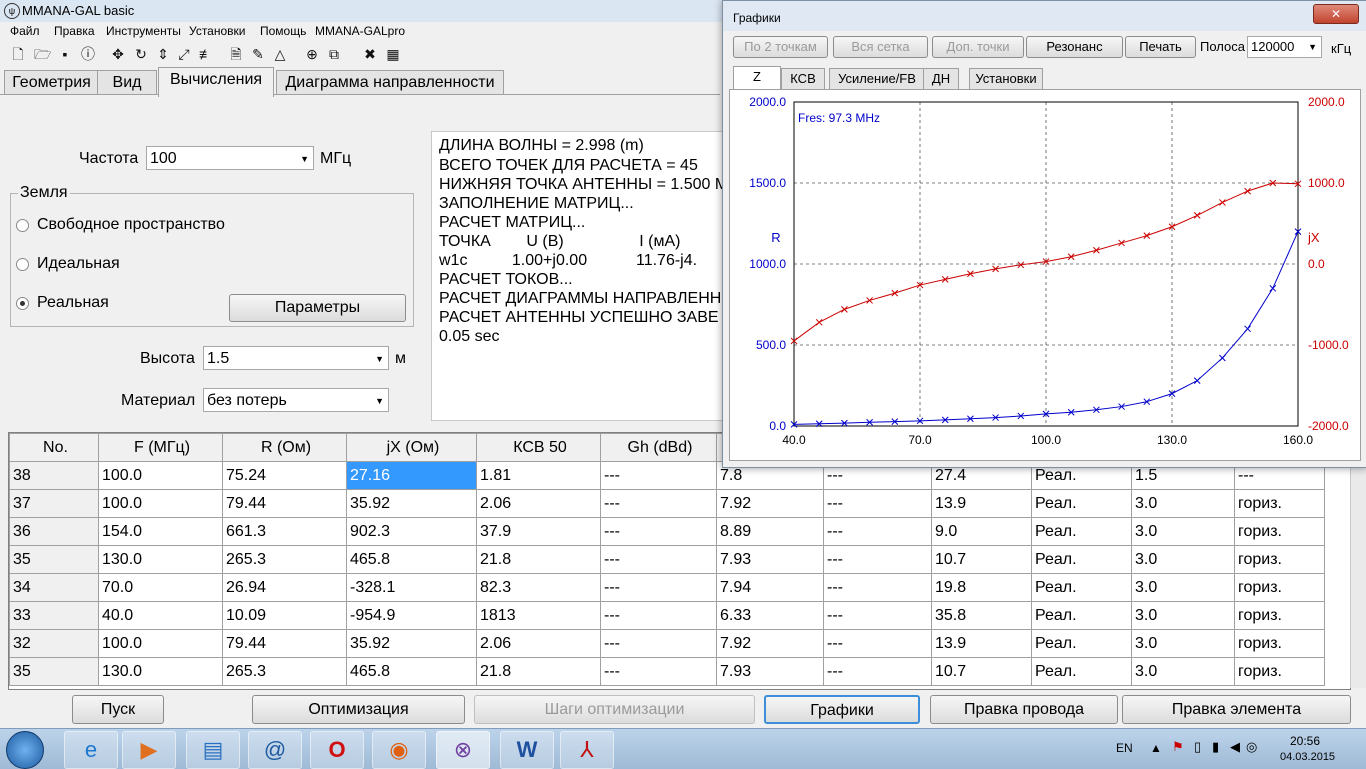  Describe the element at coordinates (337, 750) in the screenshot. I see `opera-icon: O` at that location.